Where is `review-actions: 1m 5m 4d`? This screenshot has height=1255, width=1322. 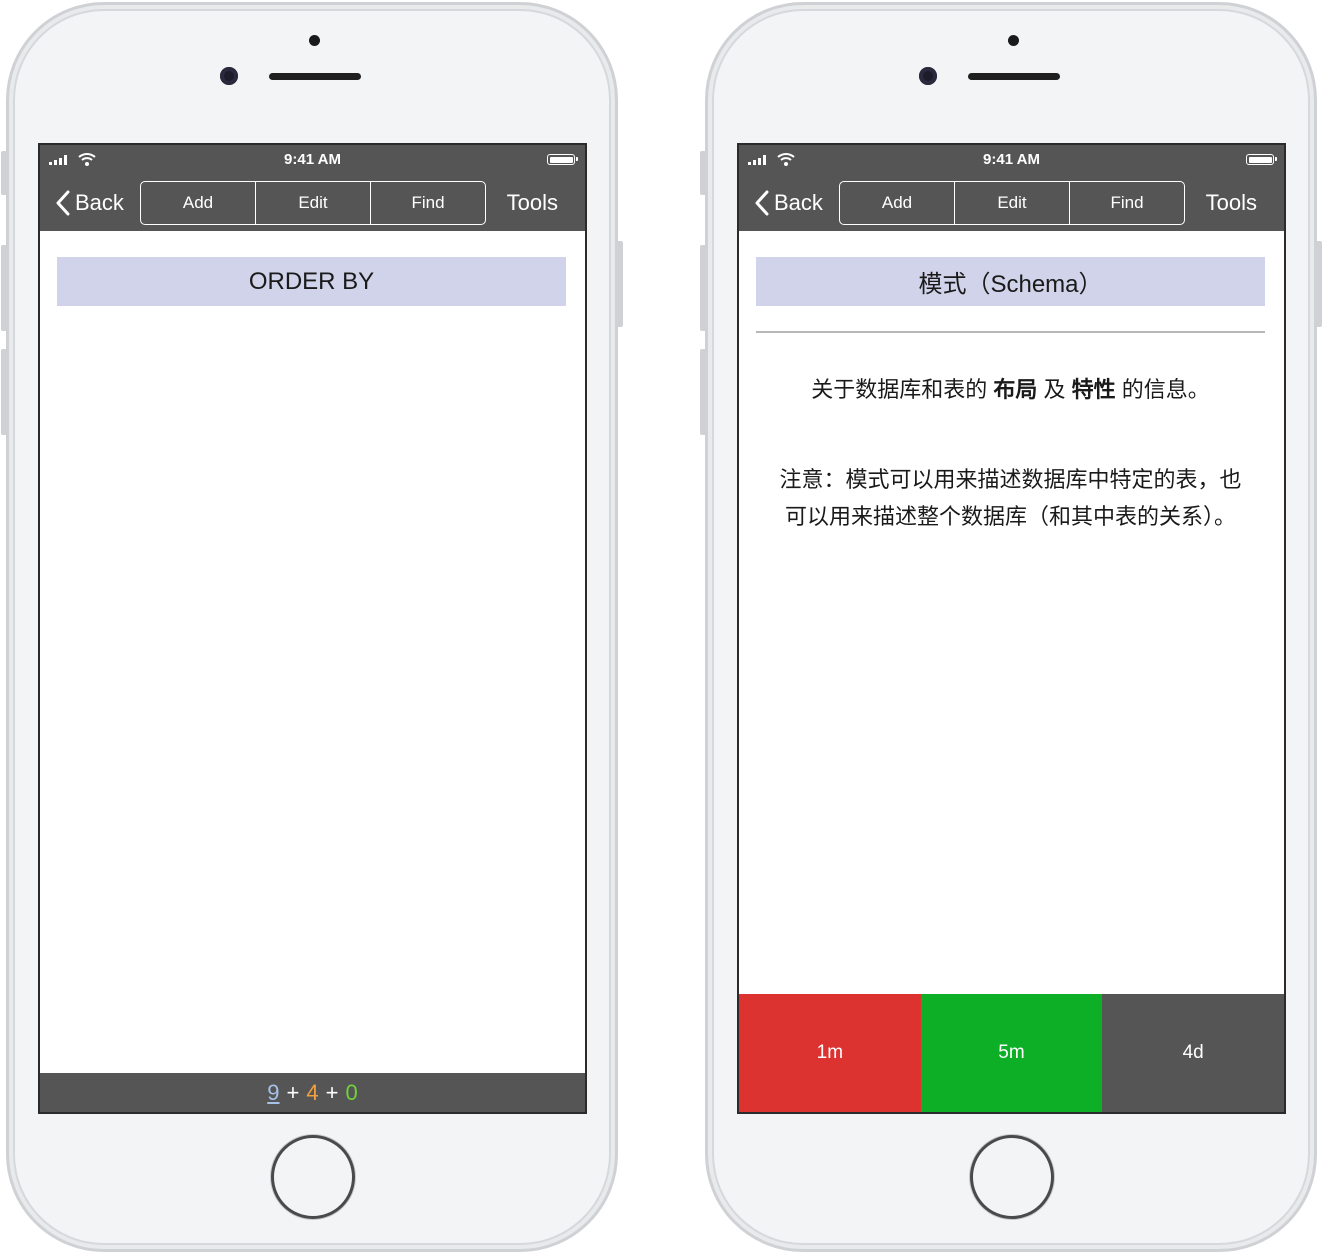
review-actions: 1m 5m 4d is located at coordinates (1011, 1053).